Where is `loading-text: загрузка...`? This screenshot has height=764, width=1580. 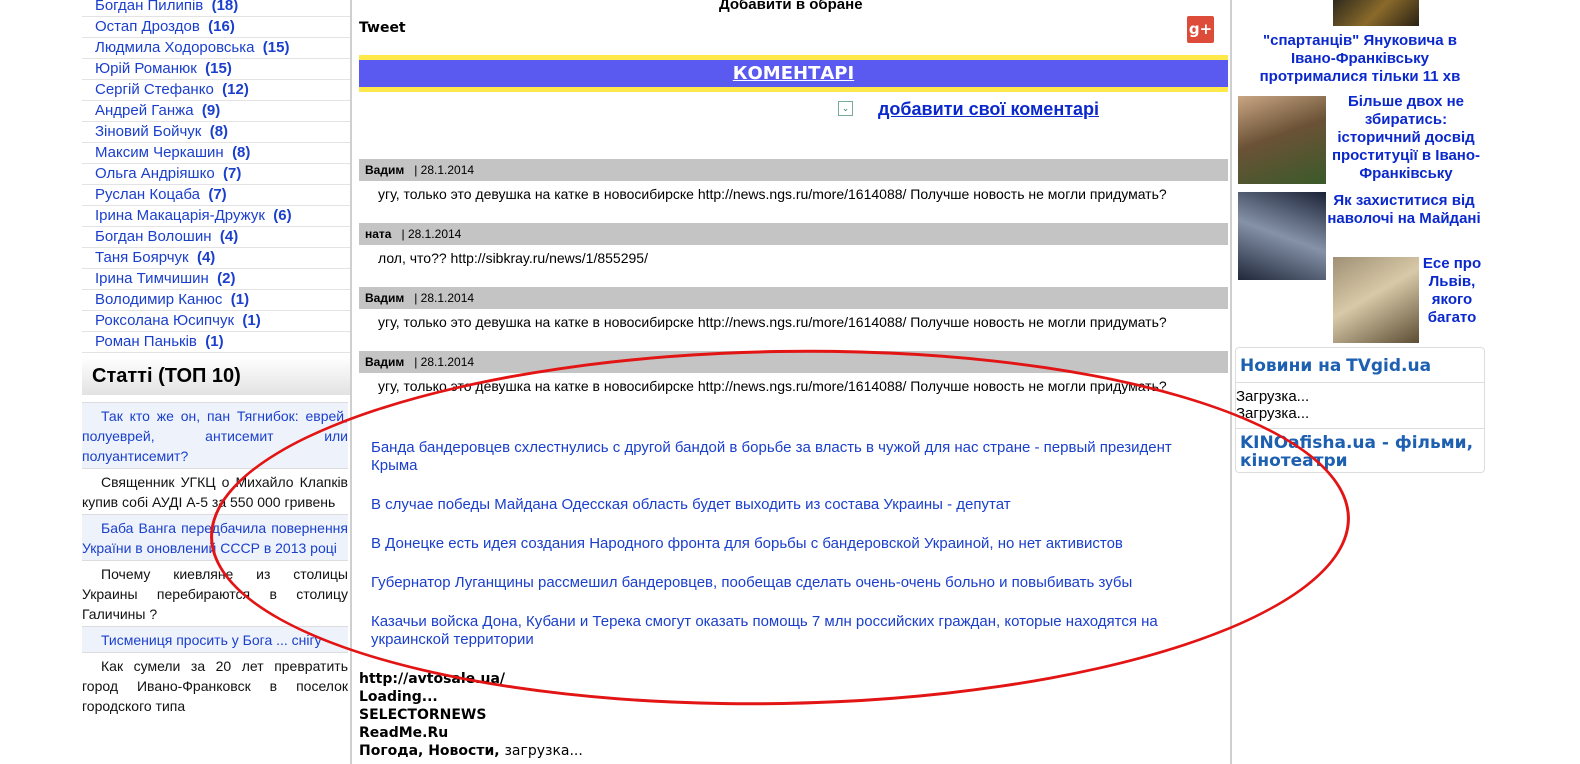
loading-text: загрузка... is located at coordinates (543, 751).